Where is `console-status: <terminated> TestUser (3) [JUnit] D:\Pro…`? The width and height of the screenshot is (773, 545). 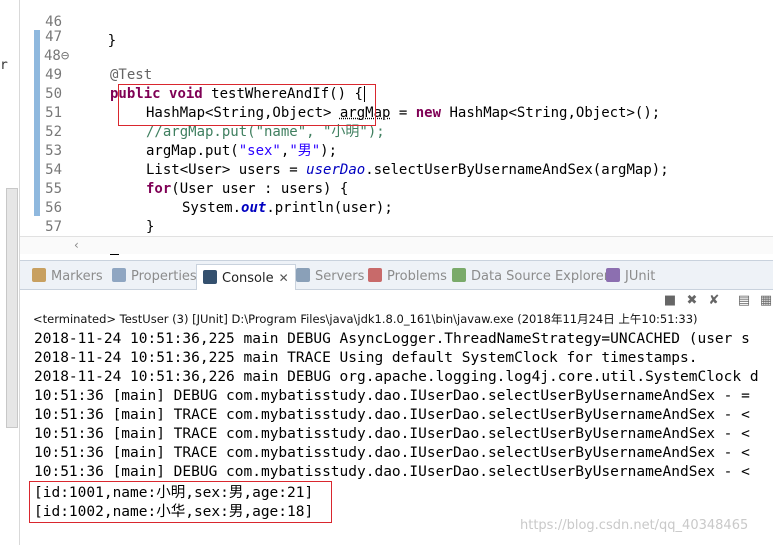 console-status: <terminated> TestUser (3) [JUnit] D:\Pro… is located at coordinates (365, 319).